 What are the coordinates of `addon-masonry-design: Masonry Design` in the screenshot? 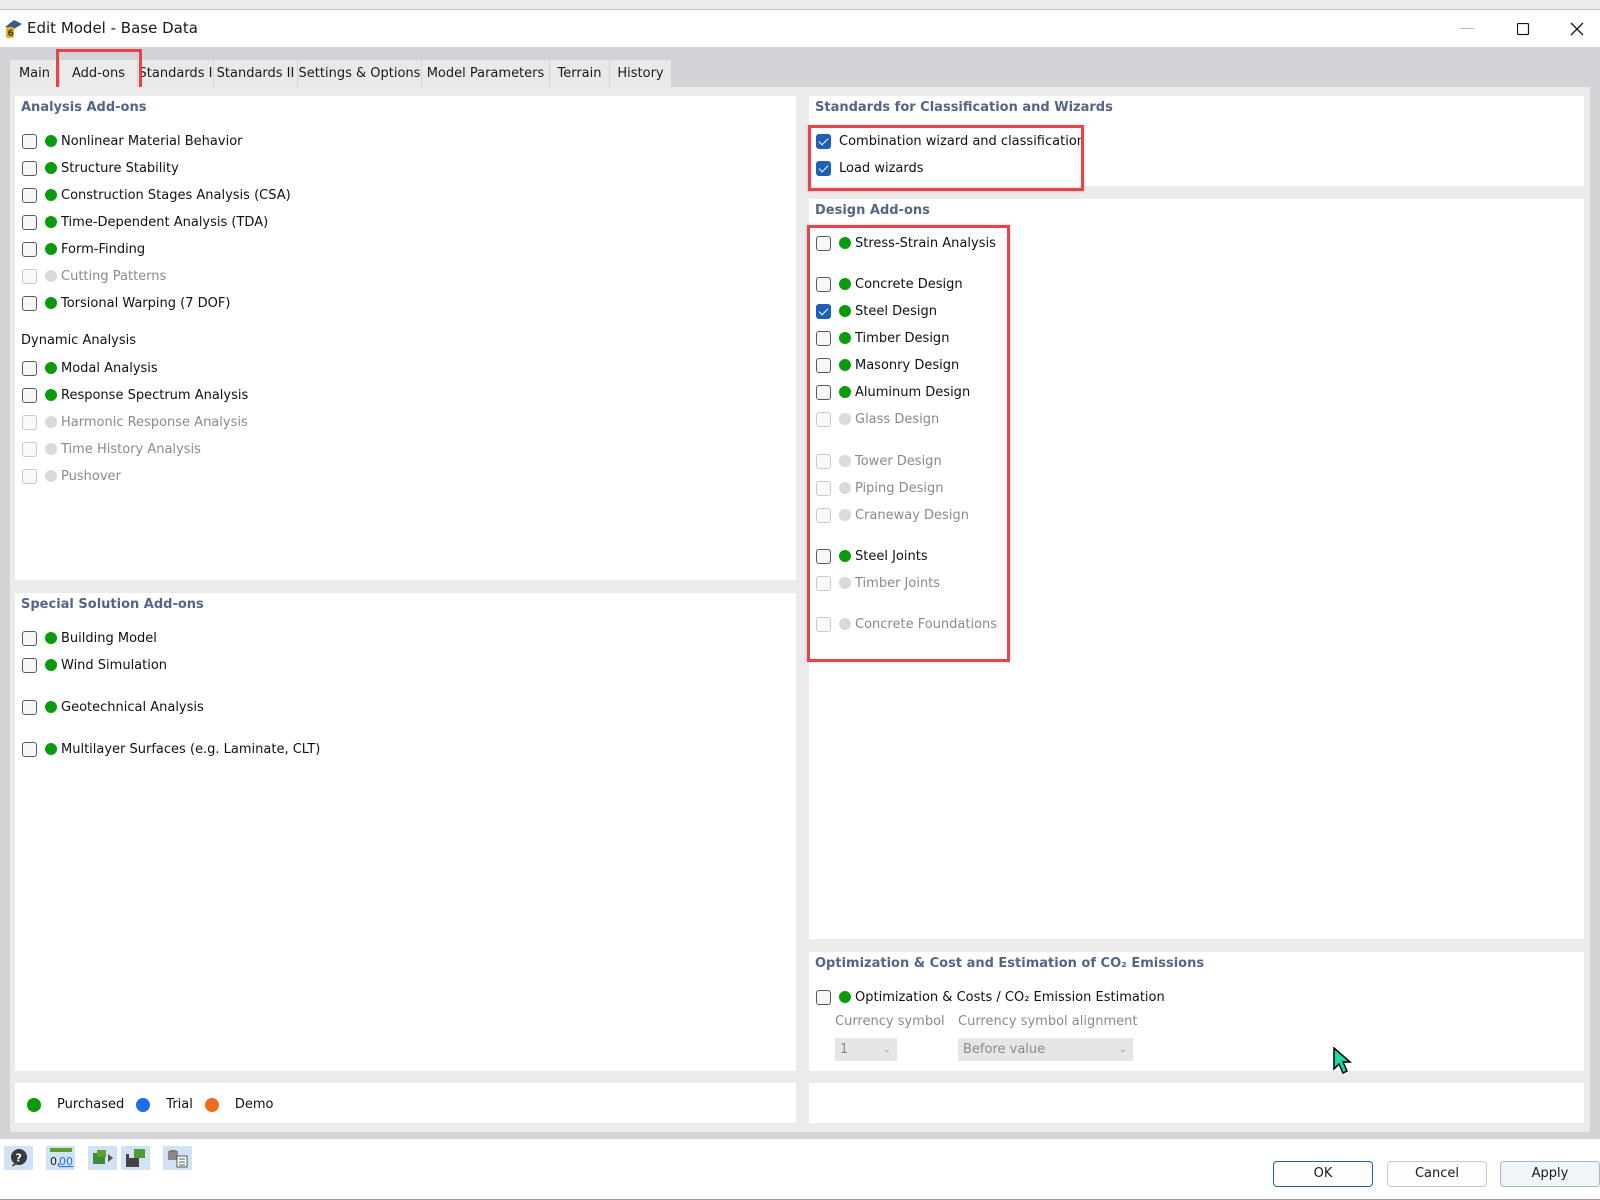 It's located at (887, 365).